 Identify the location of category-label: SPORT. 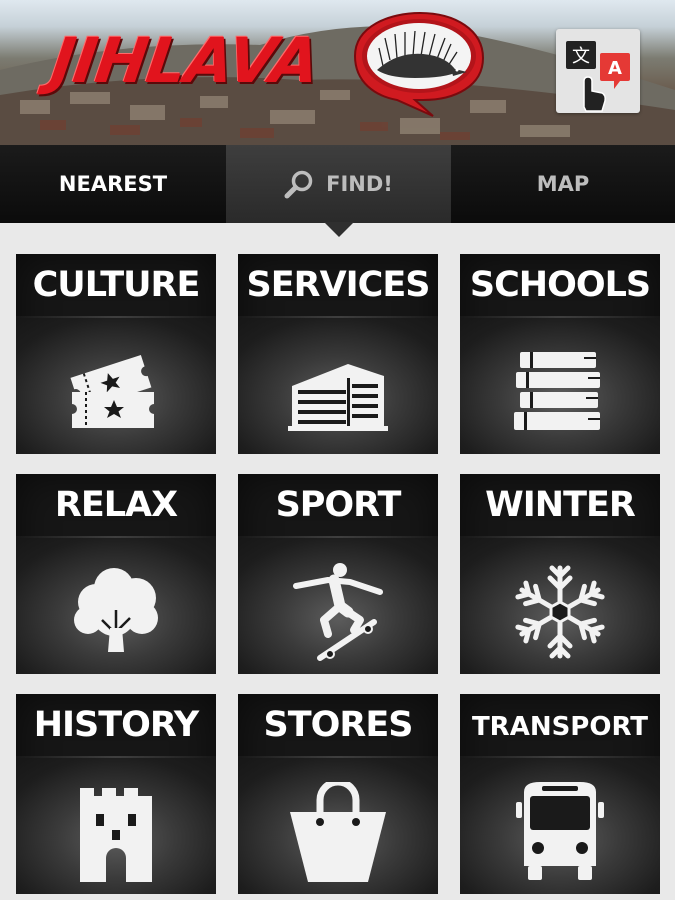
(338, 505).